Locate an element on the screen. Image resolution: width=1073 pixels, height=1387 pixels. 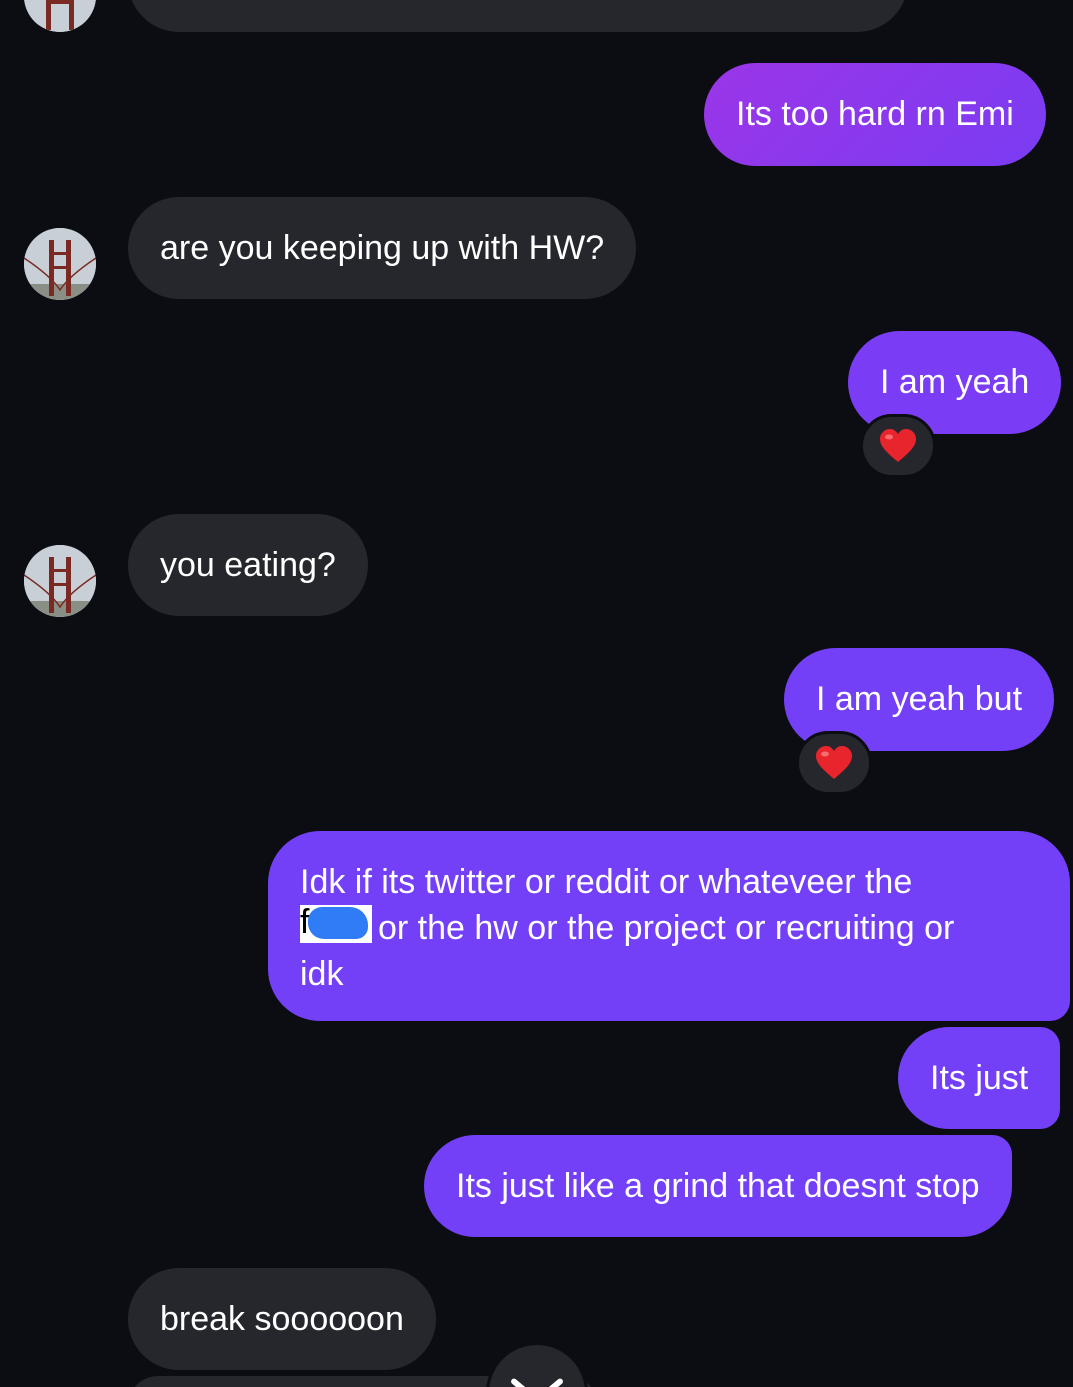
message-bubble-incoming-partial is located at coordinates (518, 16).